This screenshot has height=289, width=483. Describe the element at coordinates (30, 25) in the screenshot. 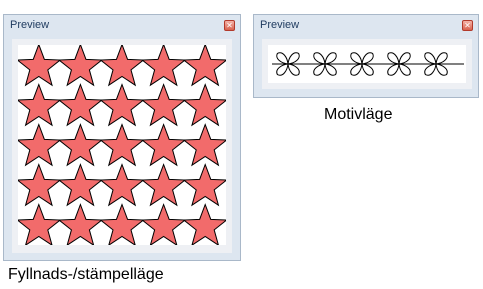

I see `fill-preview-title: Preview` at that location.